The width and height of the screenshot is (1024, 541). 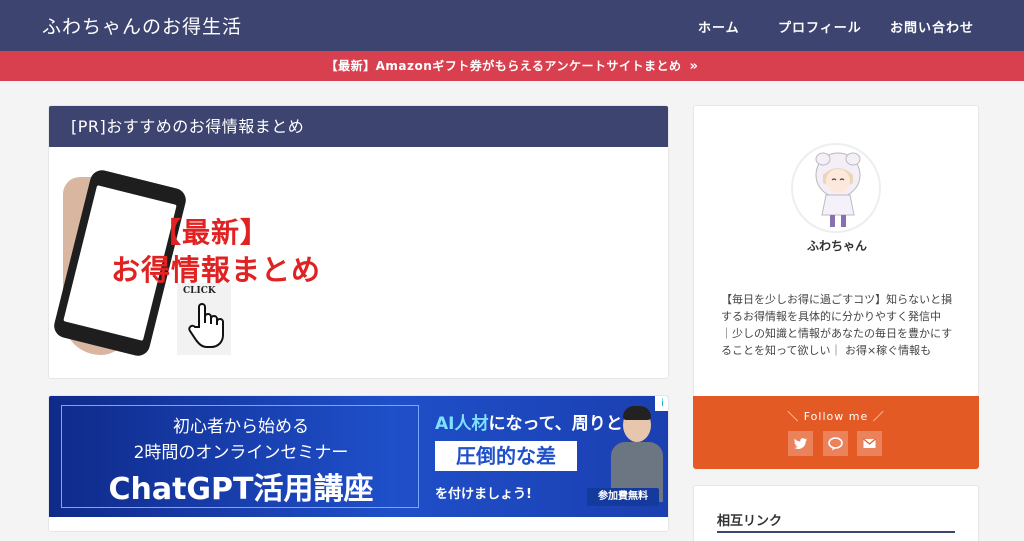 What do you see at coordinates (206, 325) in the screenshot?
I see `pointer-hand-icon` at bounding box center [206, 325].